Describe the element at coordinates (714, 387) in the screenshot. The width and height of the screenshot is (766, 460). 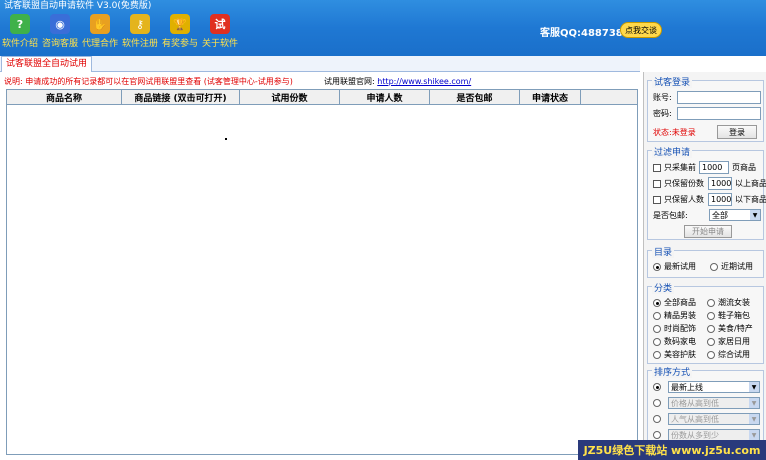
I see `sort-select: 最新上线 ▼` at that location.